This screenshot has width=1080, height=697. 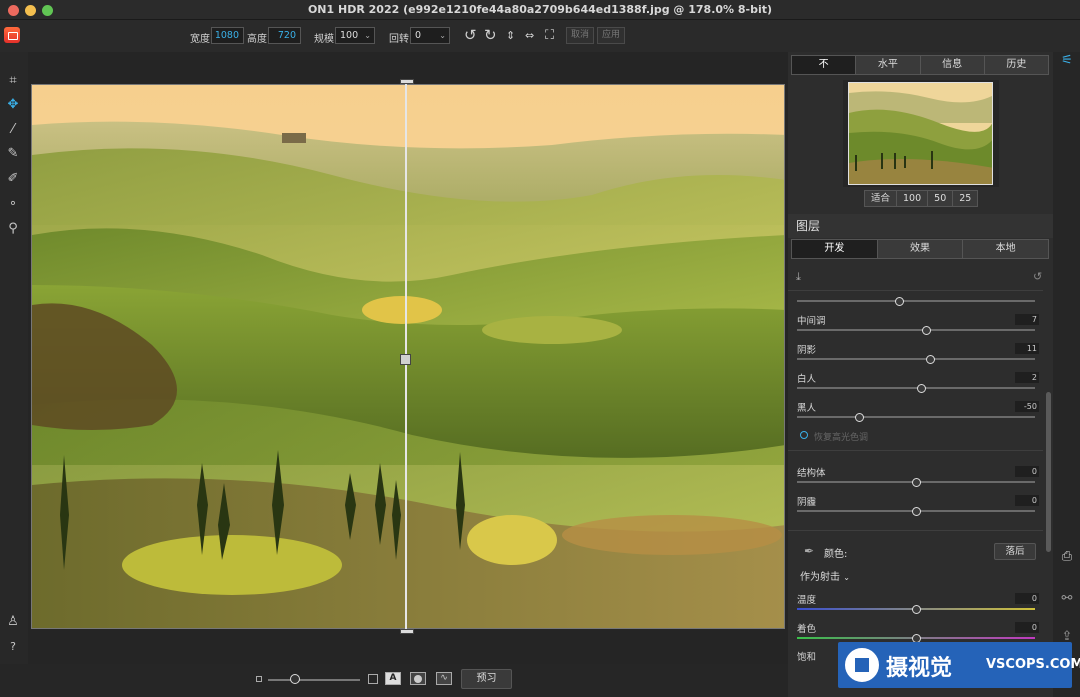 What do you see at coordinates (295, 679) in the screenshot?
I see `zoom-slider-knob` at bounding box center [295, 679].